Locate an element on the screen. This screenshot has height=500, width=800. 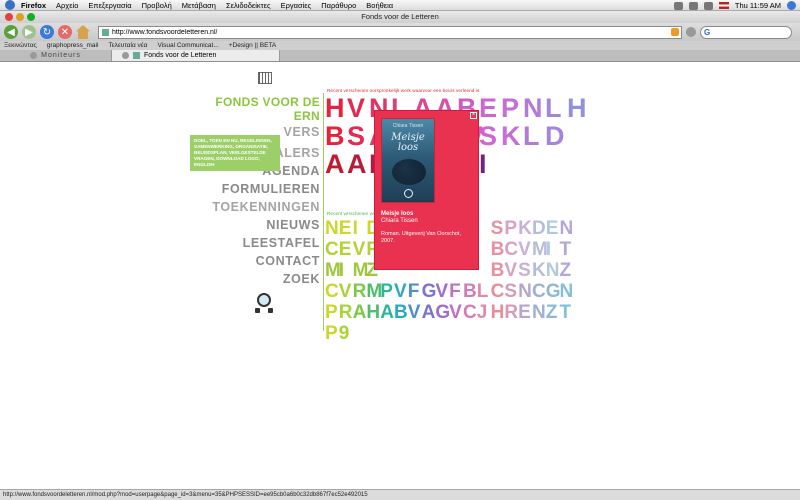
zoom-window-icon is located at coordinates (31, 17).